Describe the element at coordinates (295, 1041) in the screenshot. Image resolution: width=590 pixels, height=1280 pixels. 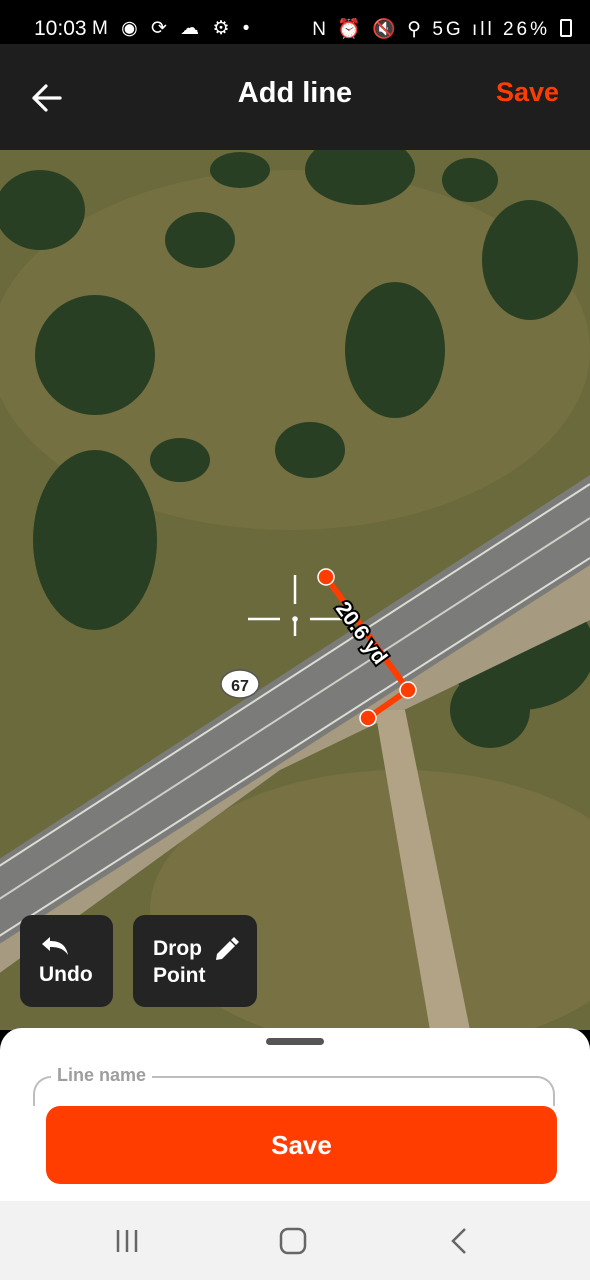
I see `sheet-drag-handle` at that location.